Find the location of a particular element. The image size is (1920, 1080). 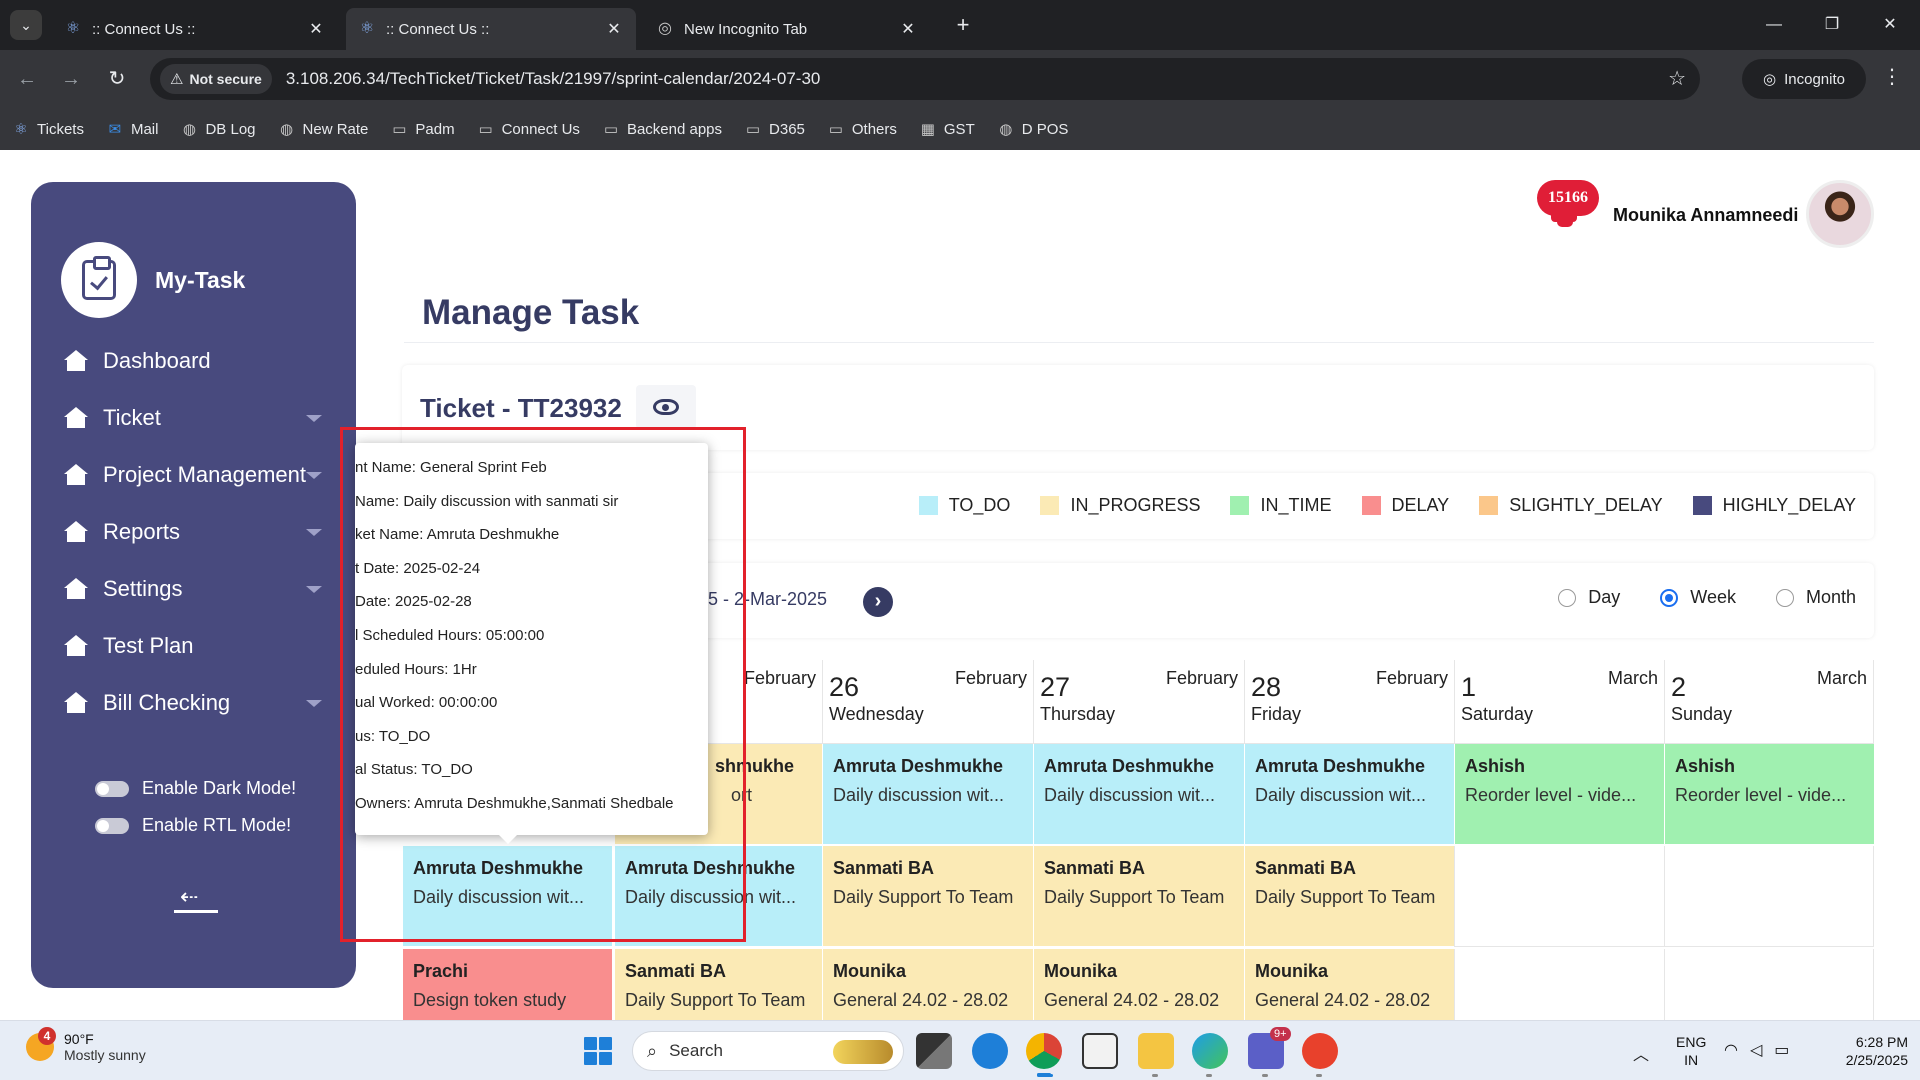

battery-icon: ▭ is located at coordinates (1781, 1050).